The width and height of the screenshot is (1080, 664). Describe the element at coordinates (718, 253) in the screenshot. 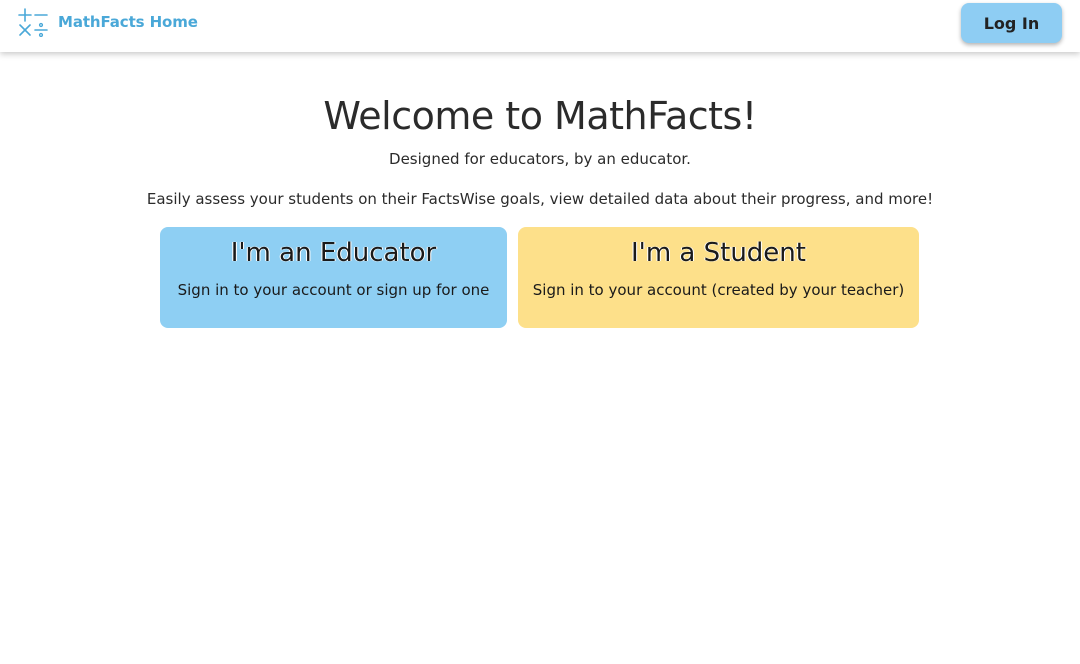

I see `student-card-title: I'm a Student` at that location.